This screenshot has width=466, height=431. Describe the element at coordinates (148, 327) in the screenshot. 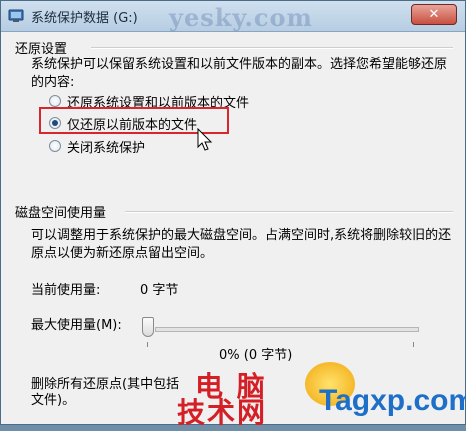

I see `max-usage-slider-thumb` at that location.